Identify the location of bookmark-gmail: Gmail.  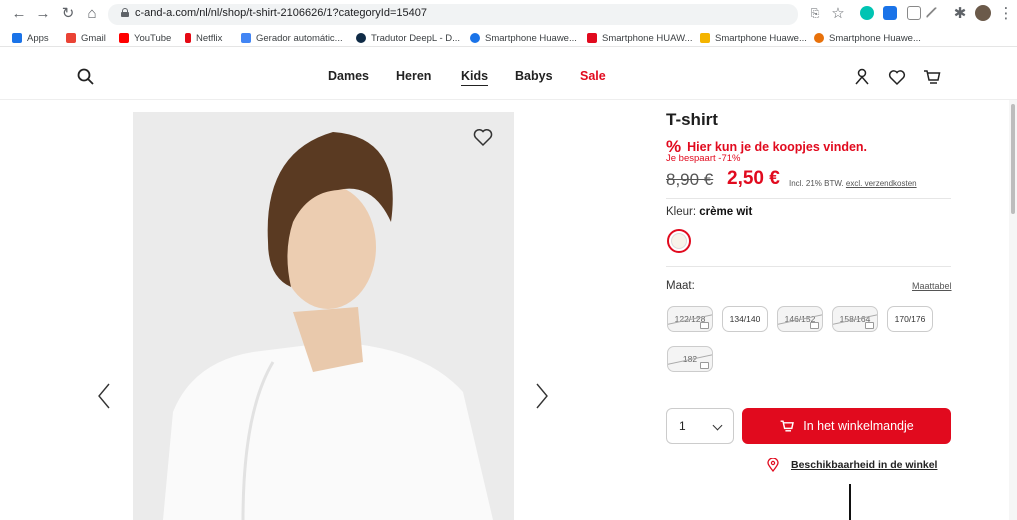
(86, 38).